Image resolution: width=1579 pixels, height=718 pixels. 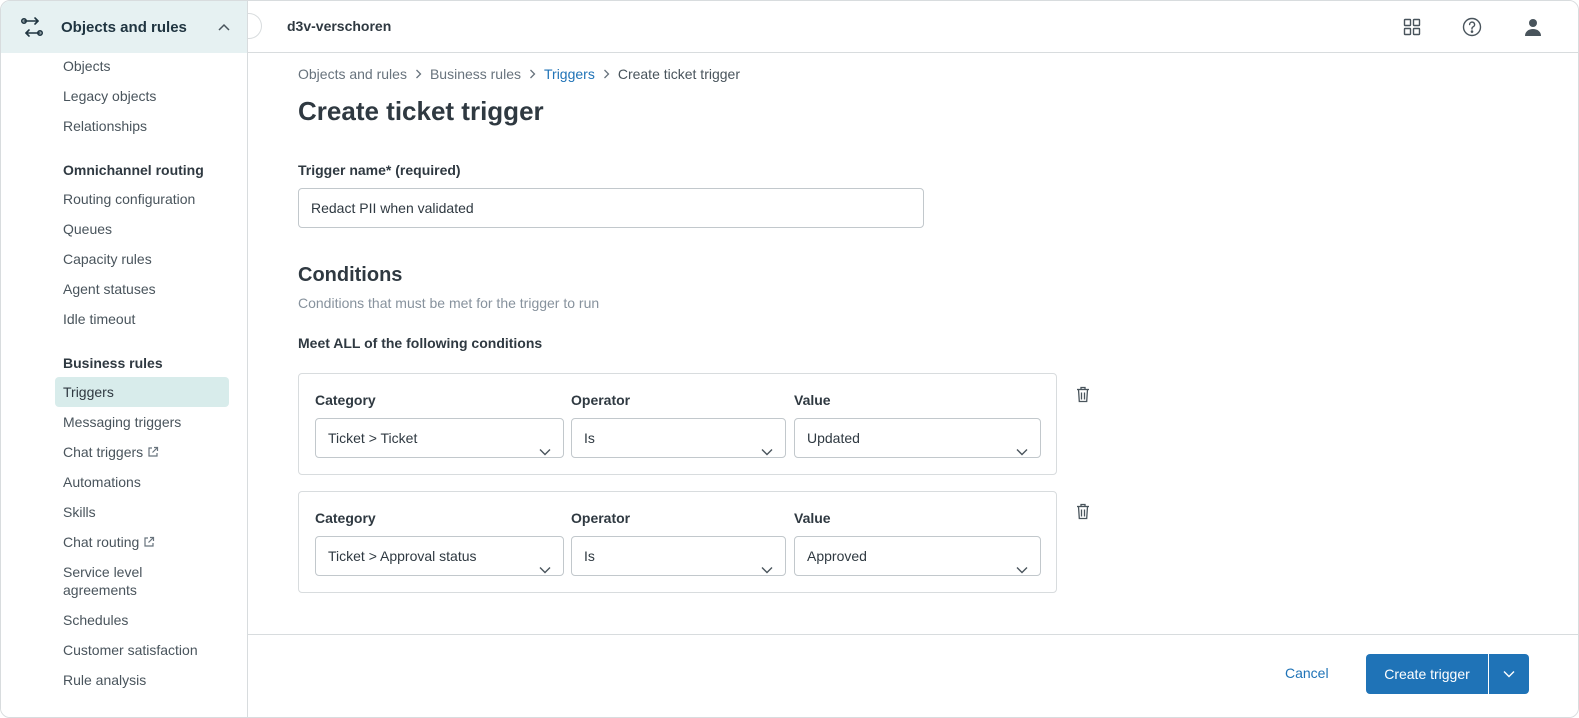 What do you see at coordinates (133, 170) in the screenshot?
I see `sidebar-section-heading: Omnichannel routing` at bounding box center [133, 170].